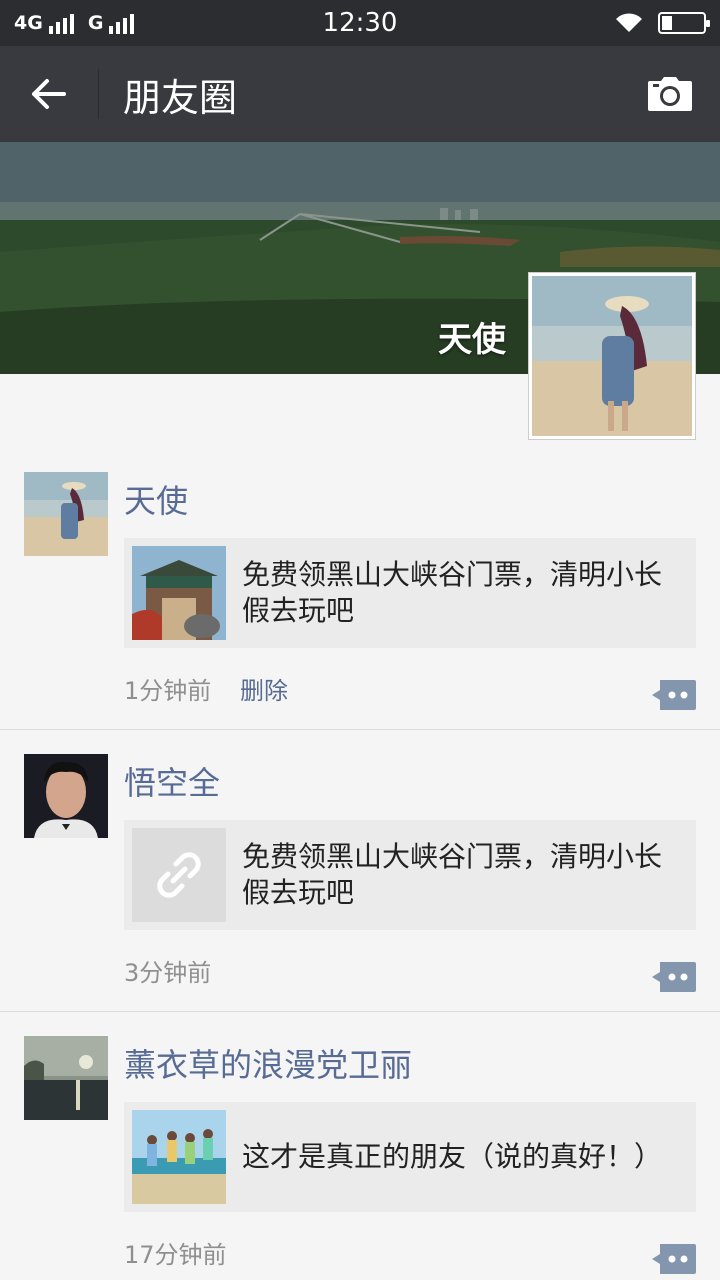  Describe the element at coordinates (95, 23) in the screenshot. I see `network-type-label-2: G` at that location.